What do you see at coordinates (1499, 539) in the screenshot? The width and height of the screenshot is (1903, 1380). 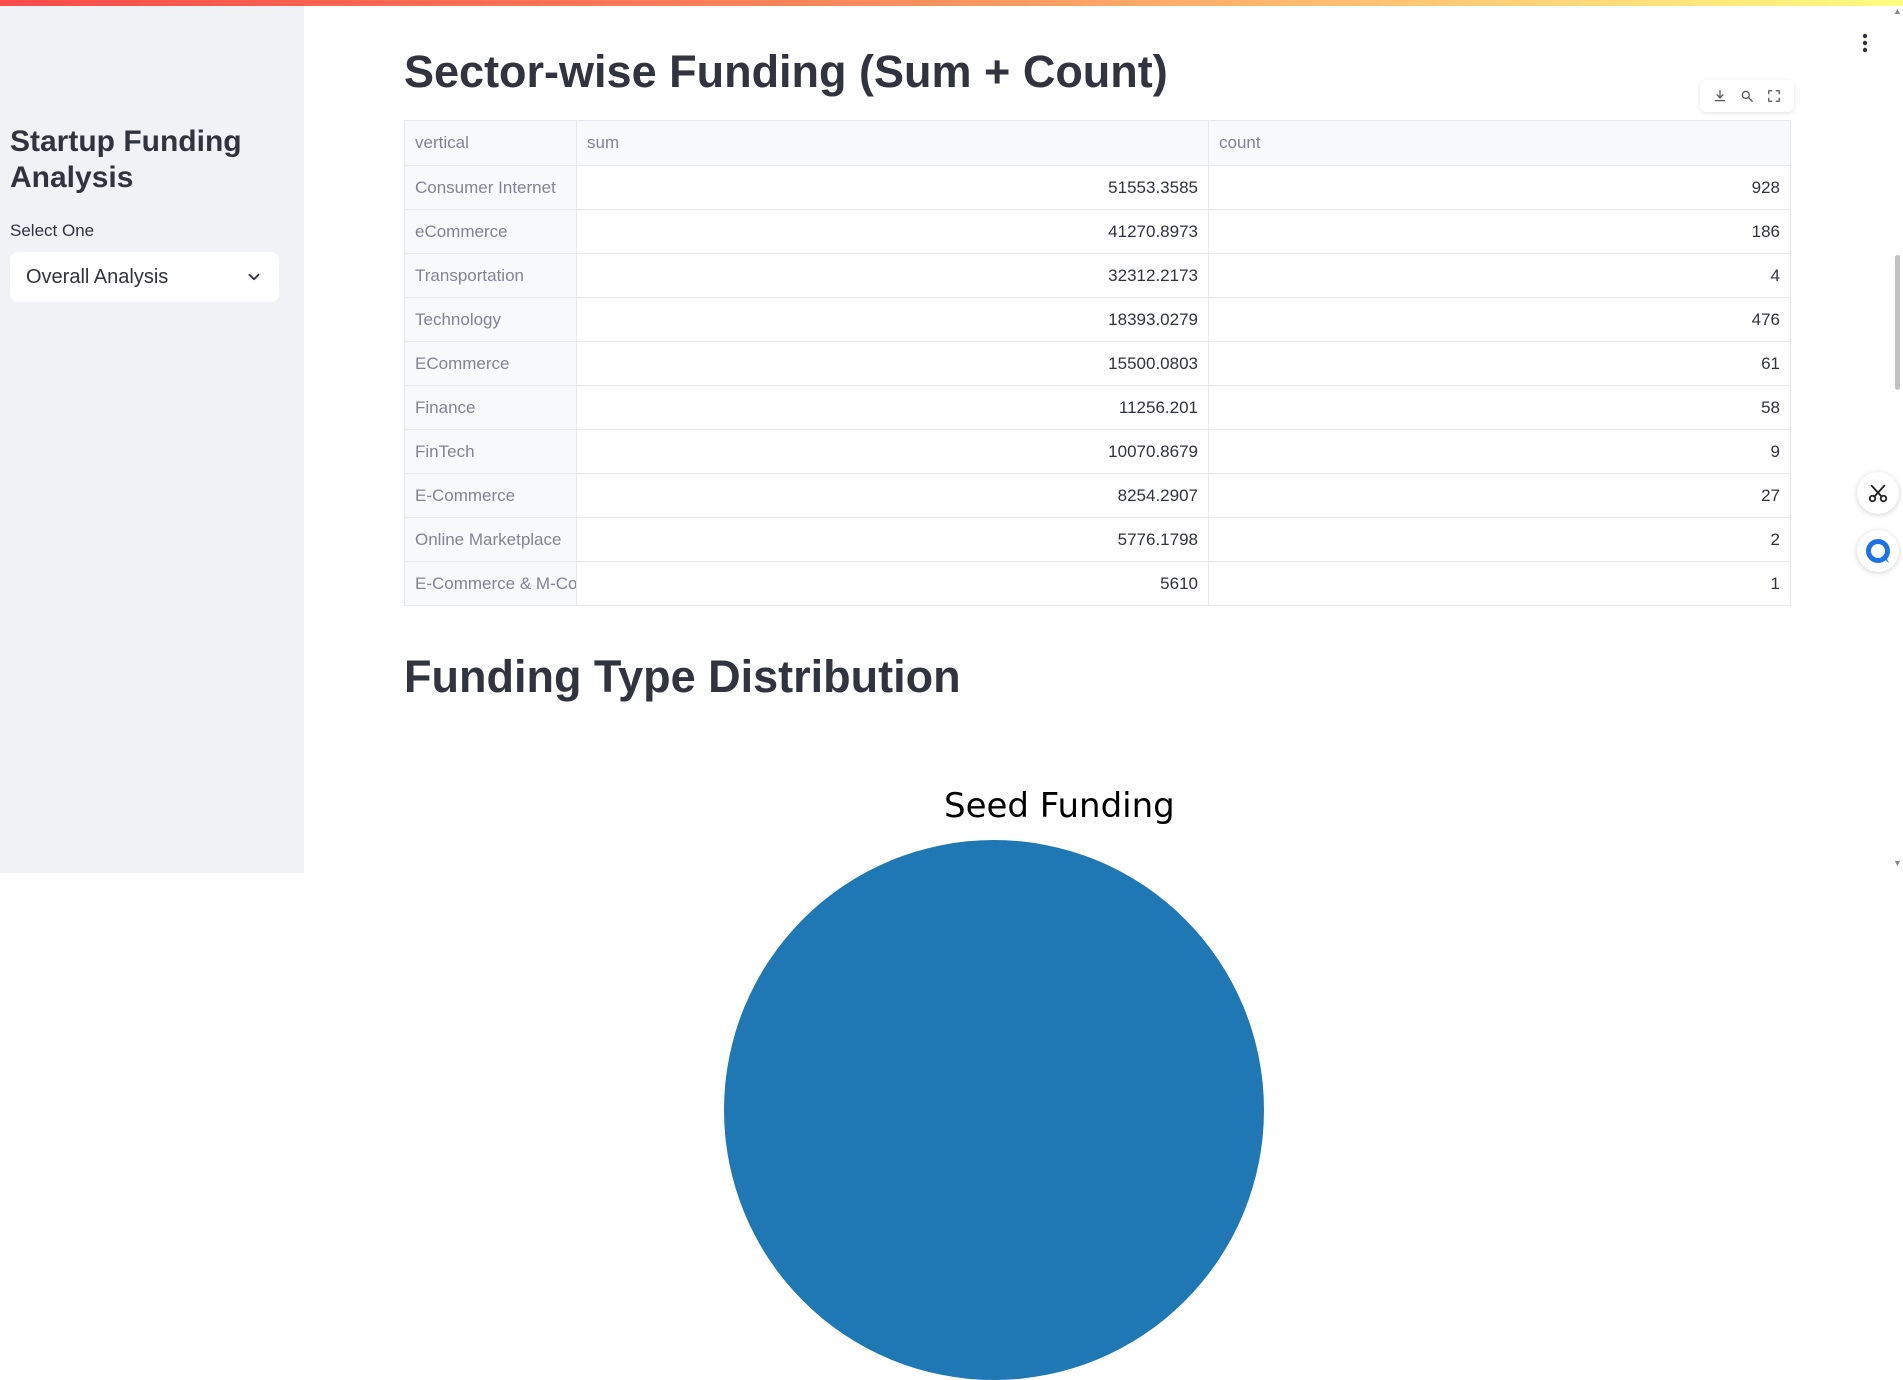 I see `count-cell: 2` at bounding box center [1499, 539].